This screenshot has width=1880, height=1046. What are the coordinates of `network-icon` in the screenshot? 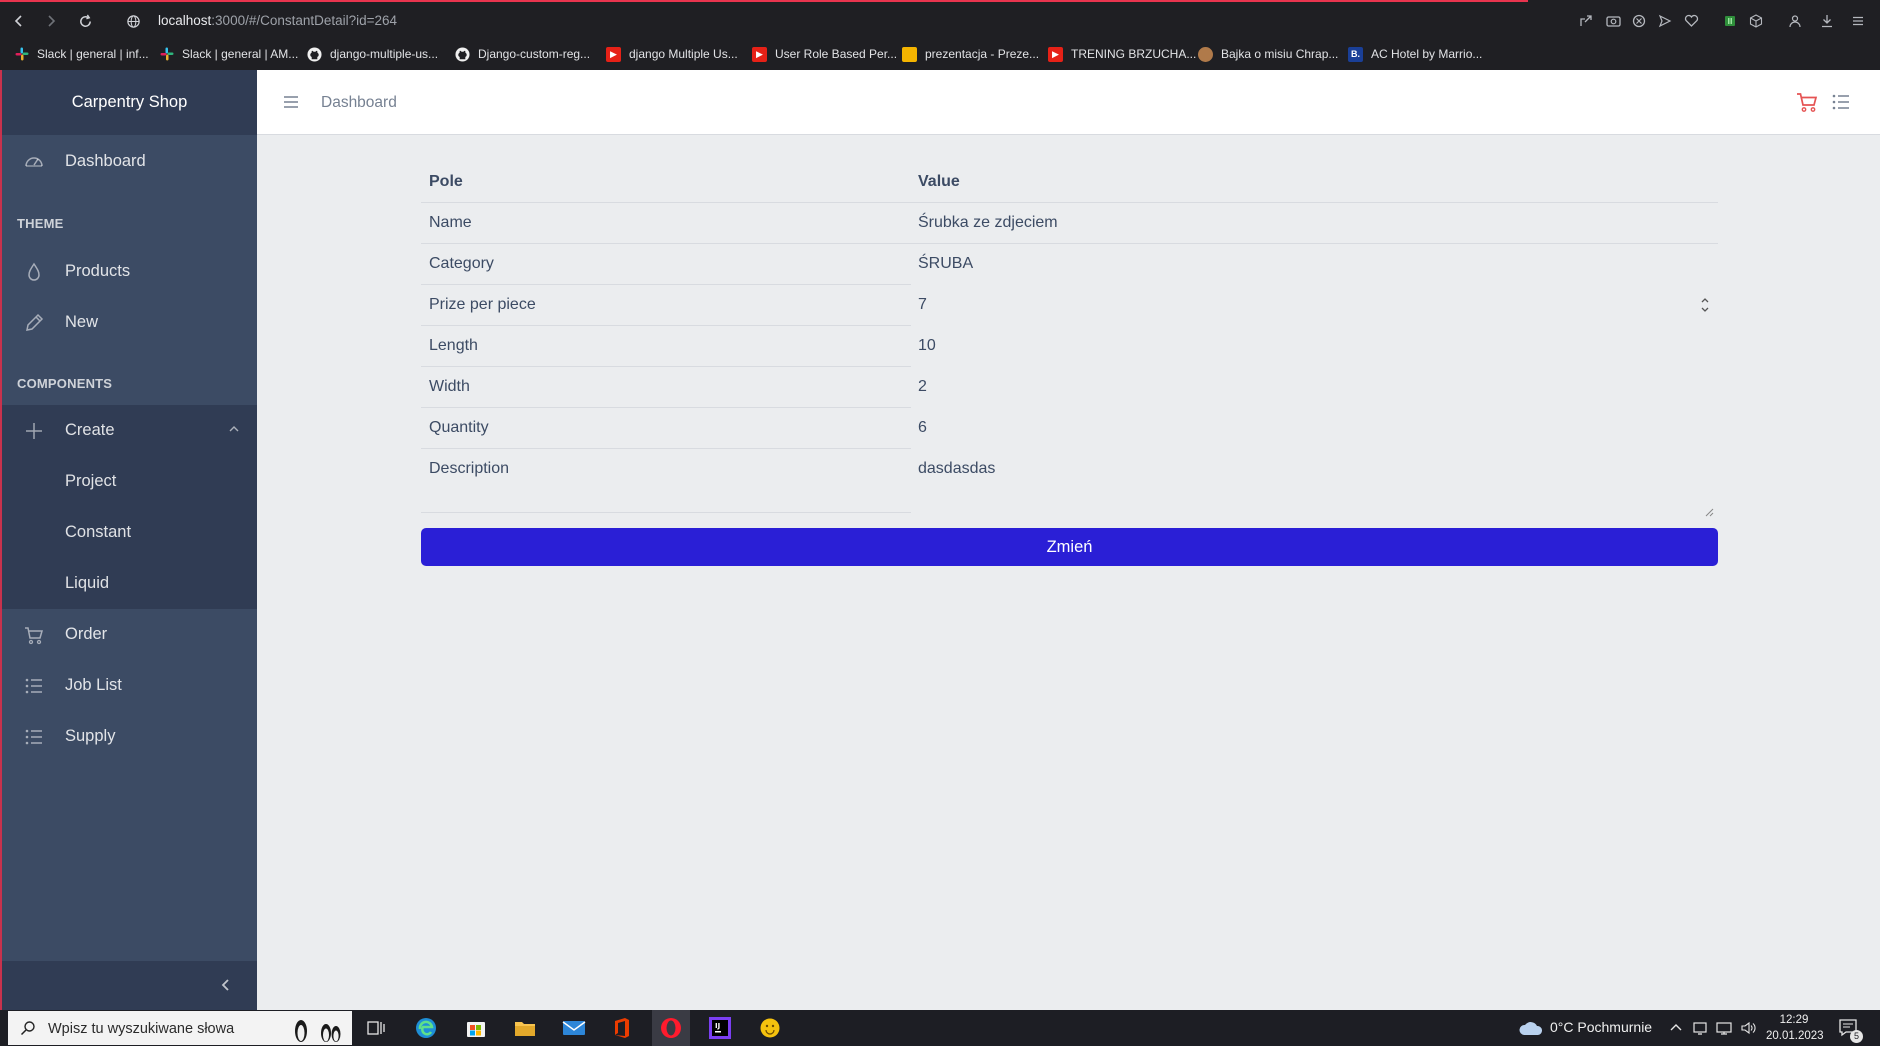 It's located at (1700, 1028).